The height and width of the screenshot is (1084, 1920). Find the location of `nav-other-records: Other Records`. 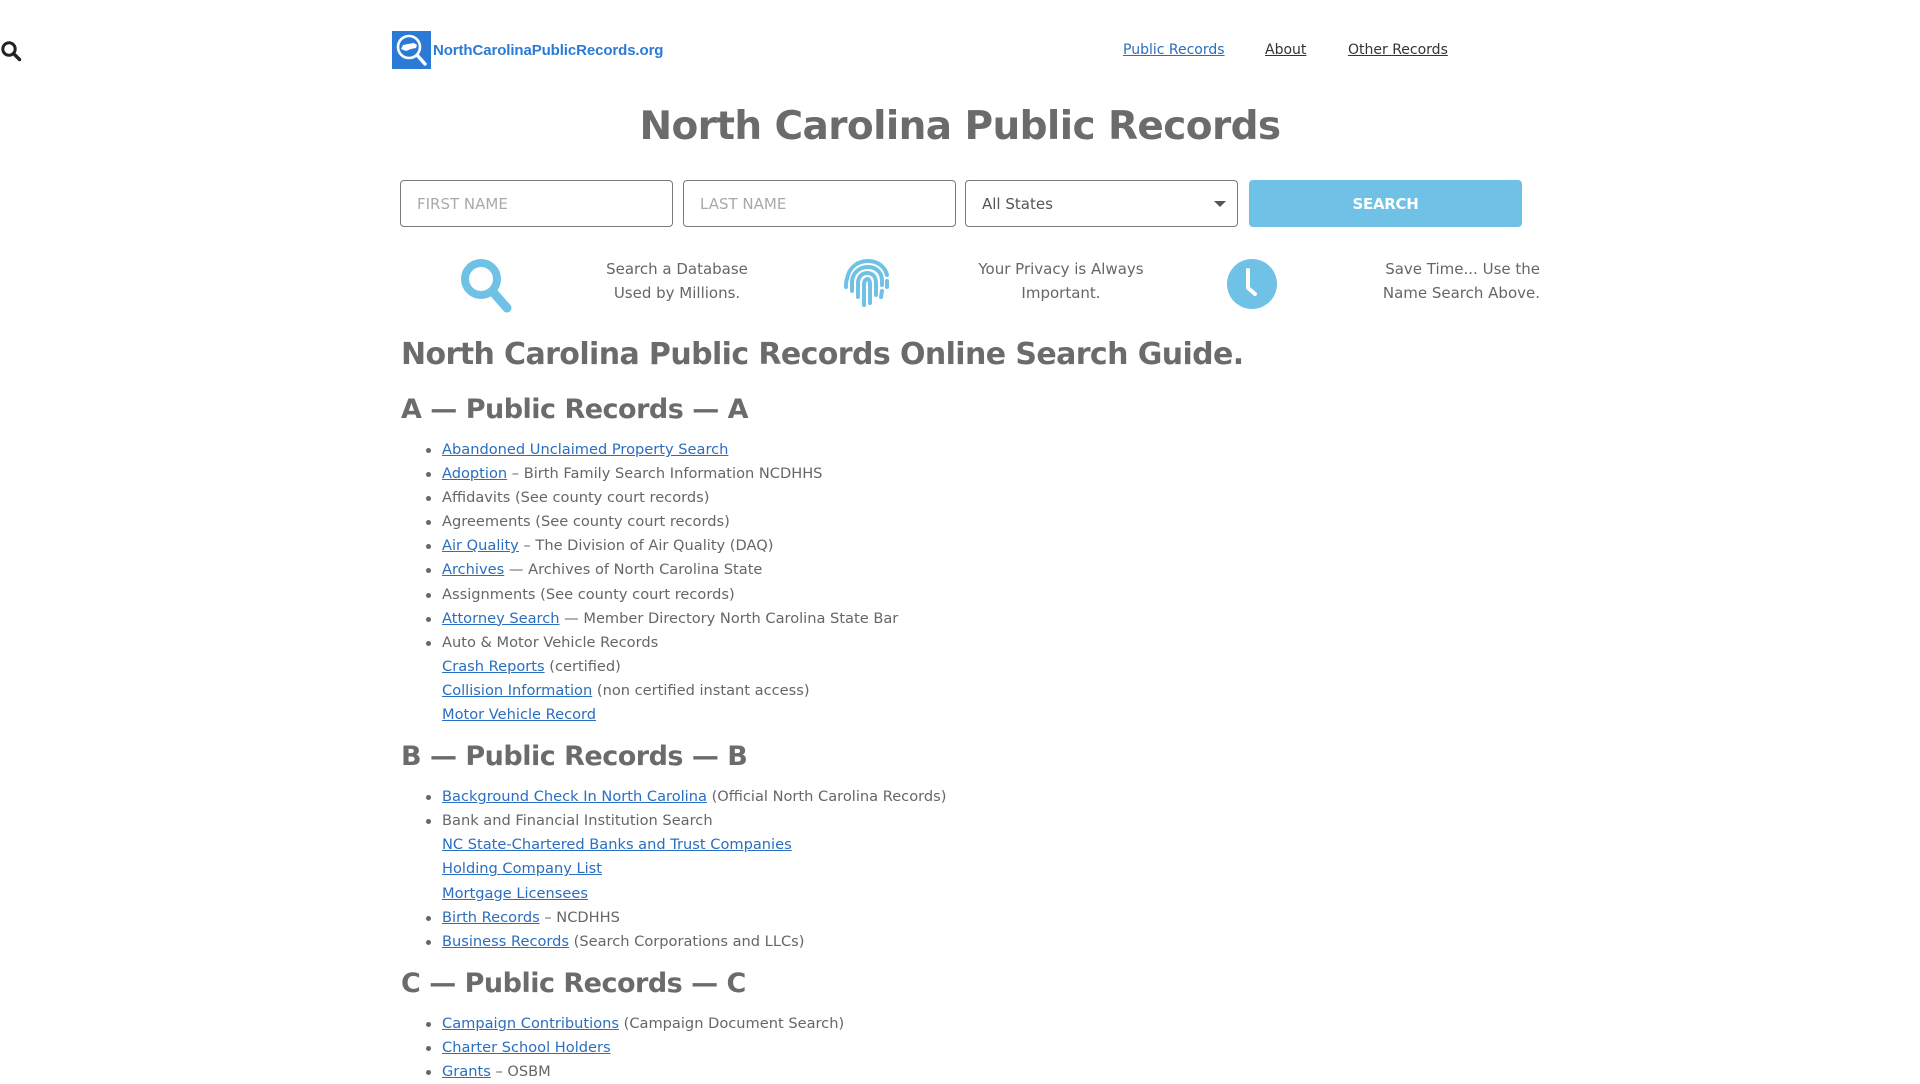

nav-other-records: Other Records is located at coordinates (1398, 50).